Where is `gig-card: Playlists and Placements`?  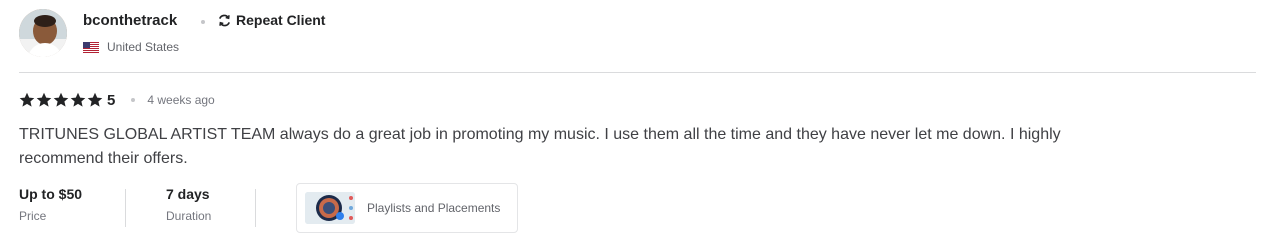 gig-card: Playlists and Placements is located at coordinates (407, 208).